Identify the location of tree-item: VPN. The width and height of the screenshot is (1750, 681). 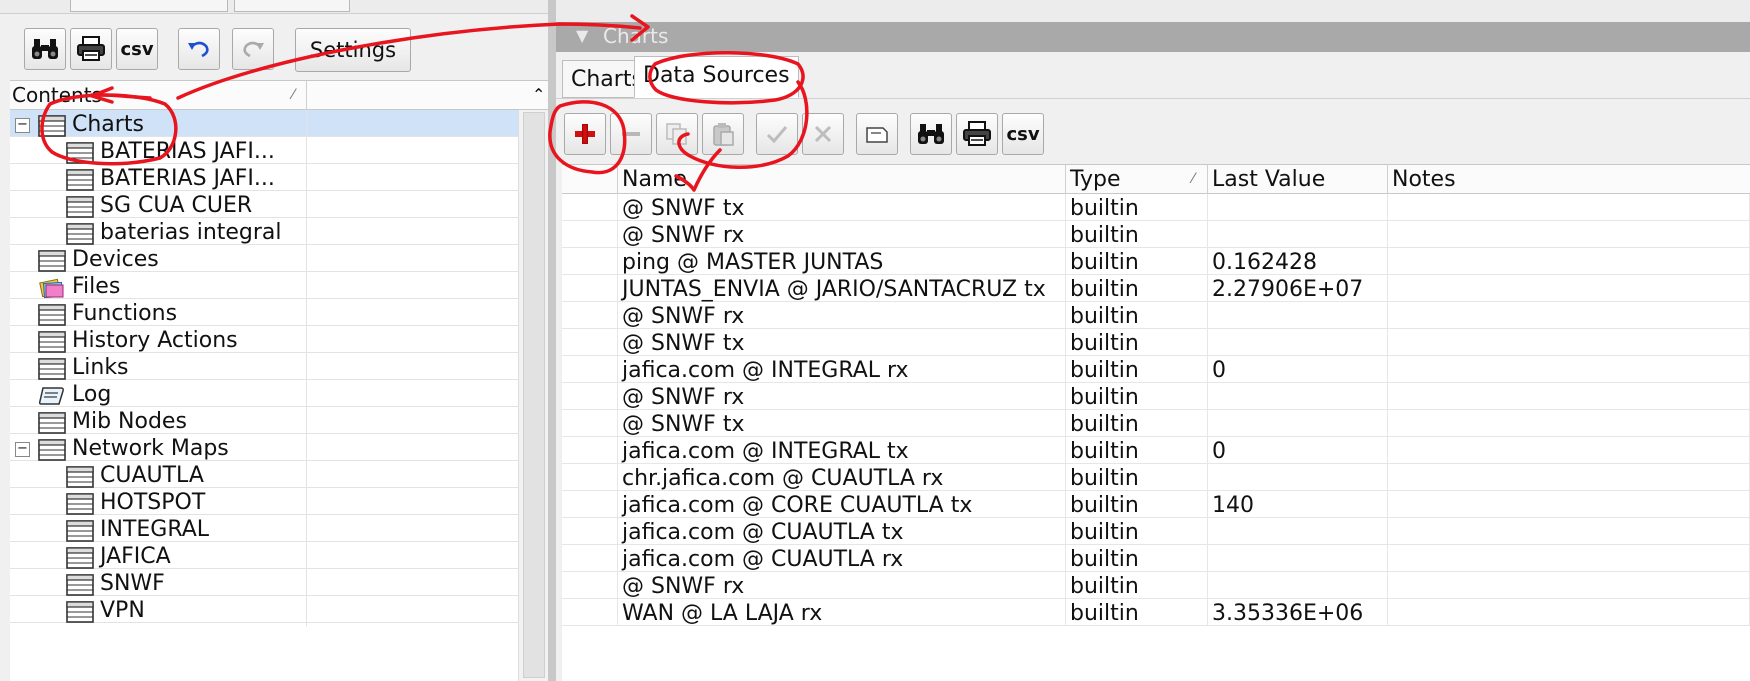
(264, 611).